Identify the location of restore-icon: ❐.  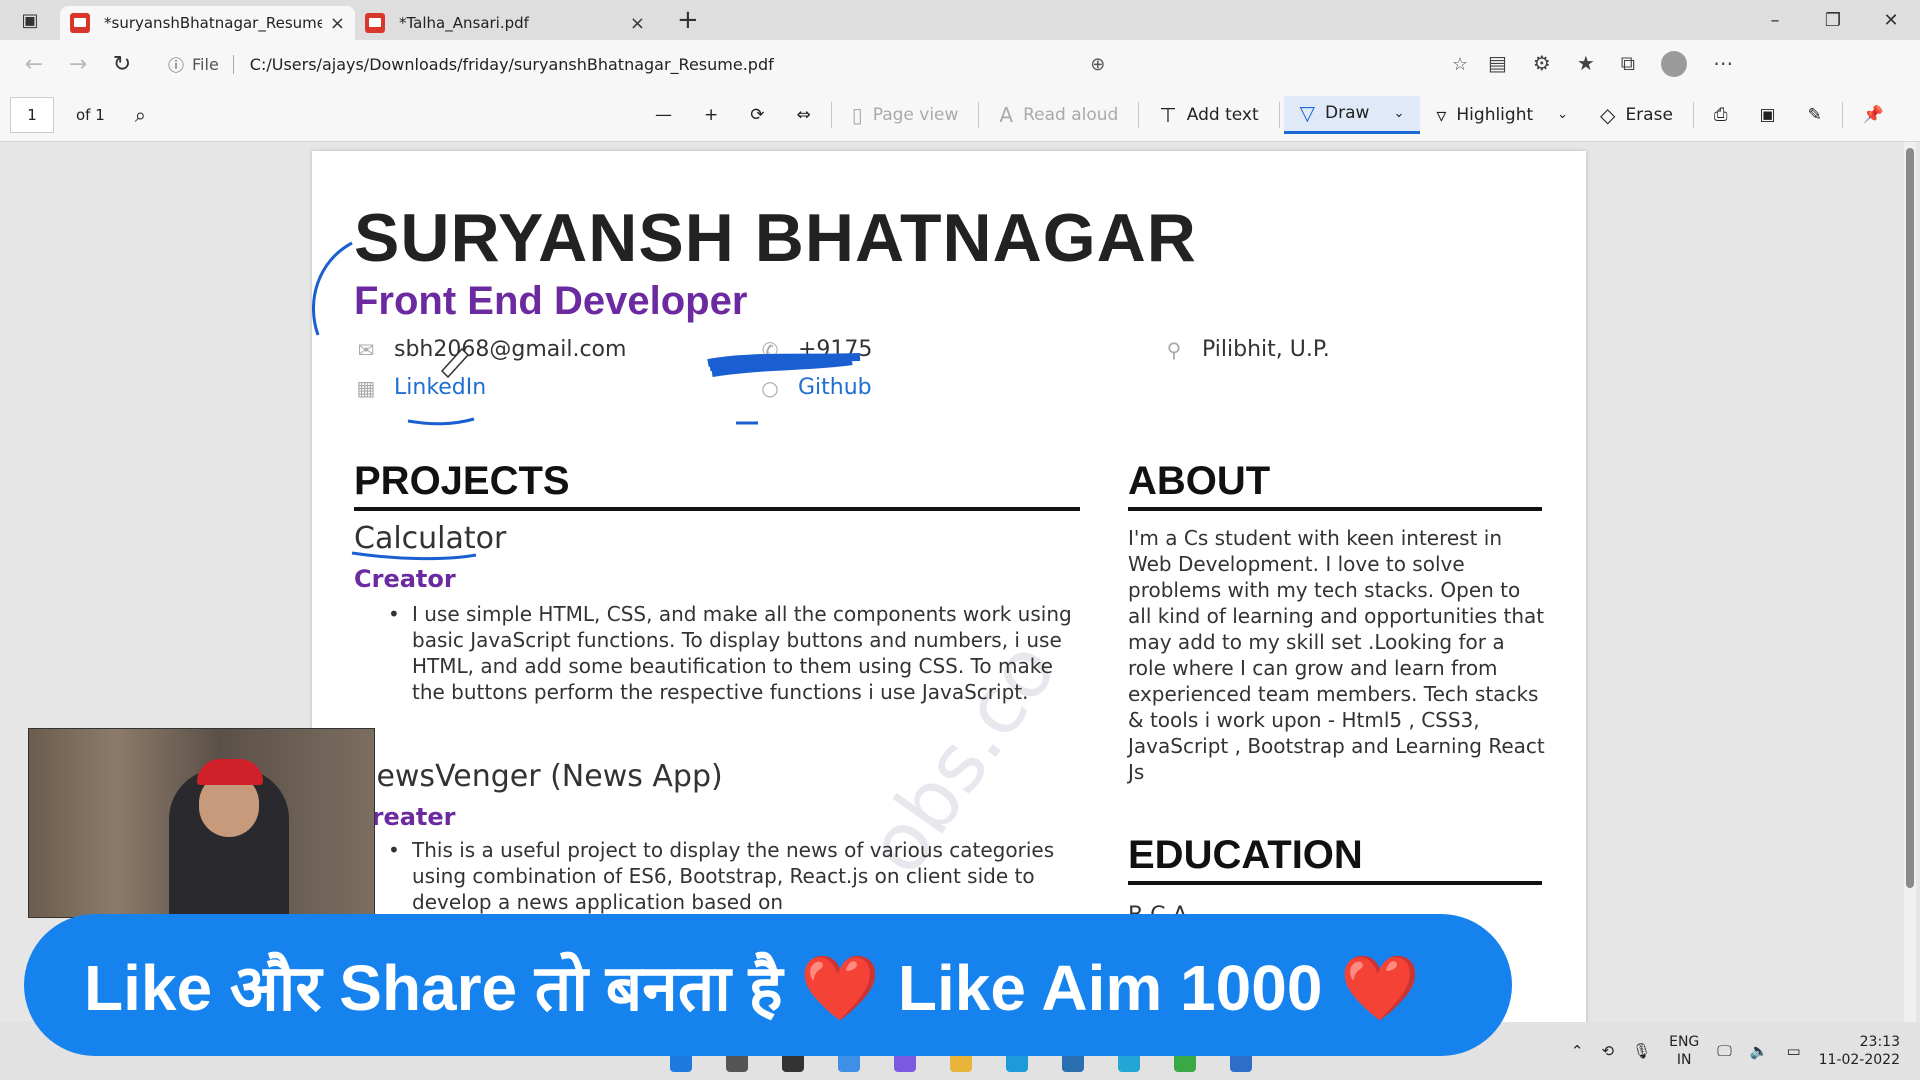
(1833, 20).